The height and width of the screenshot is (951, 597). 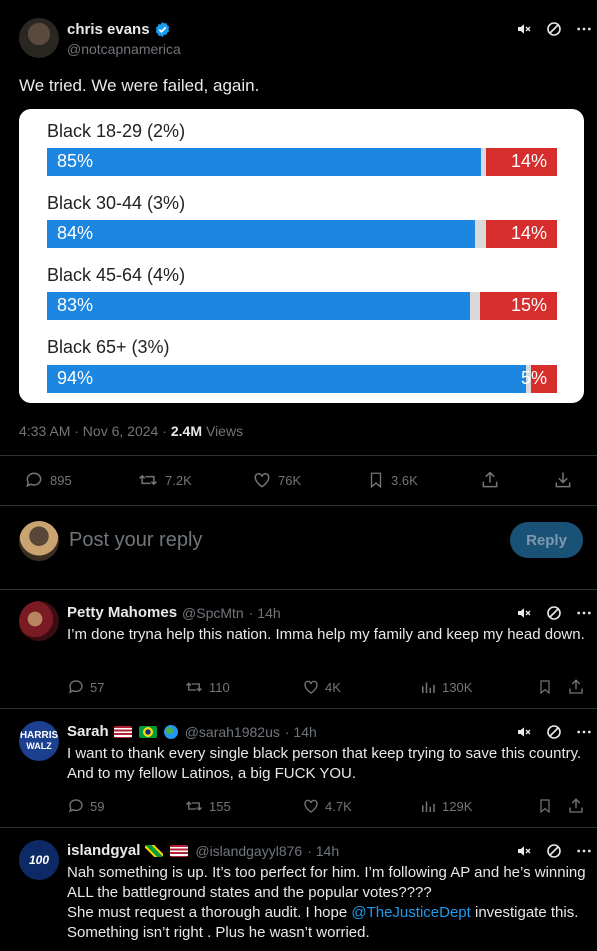 I want to click on views-icon, so click(x=428, y=687).